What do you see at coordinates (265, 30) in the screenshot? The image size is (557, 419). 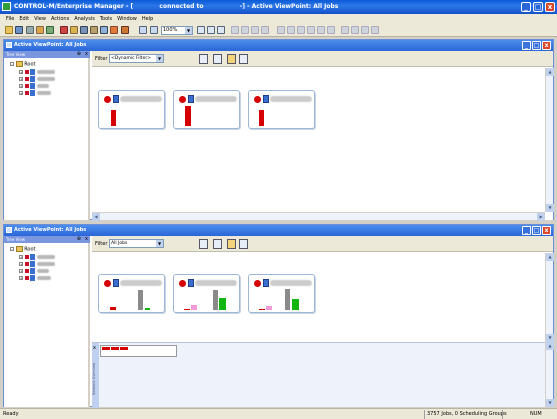 I see `last-icon` at bounding box center [265, 30].